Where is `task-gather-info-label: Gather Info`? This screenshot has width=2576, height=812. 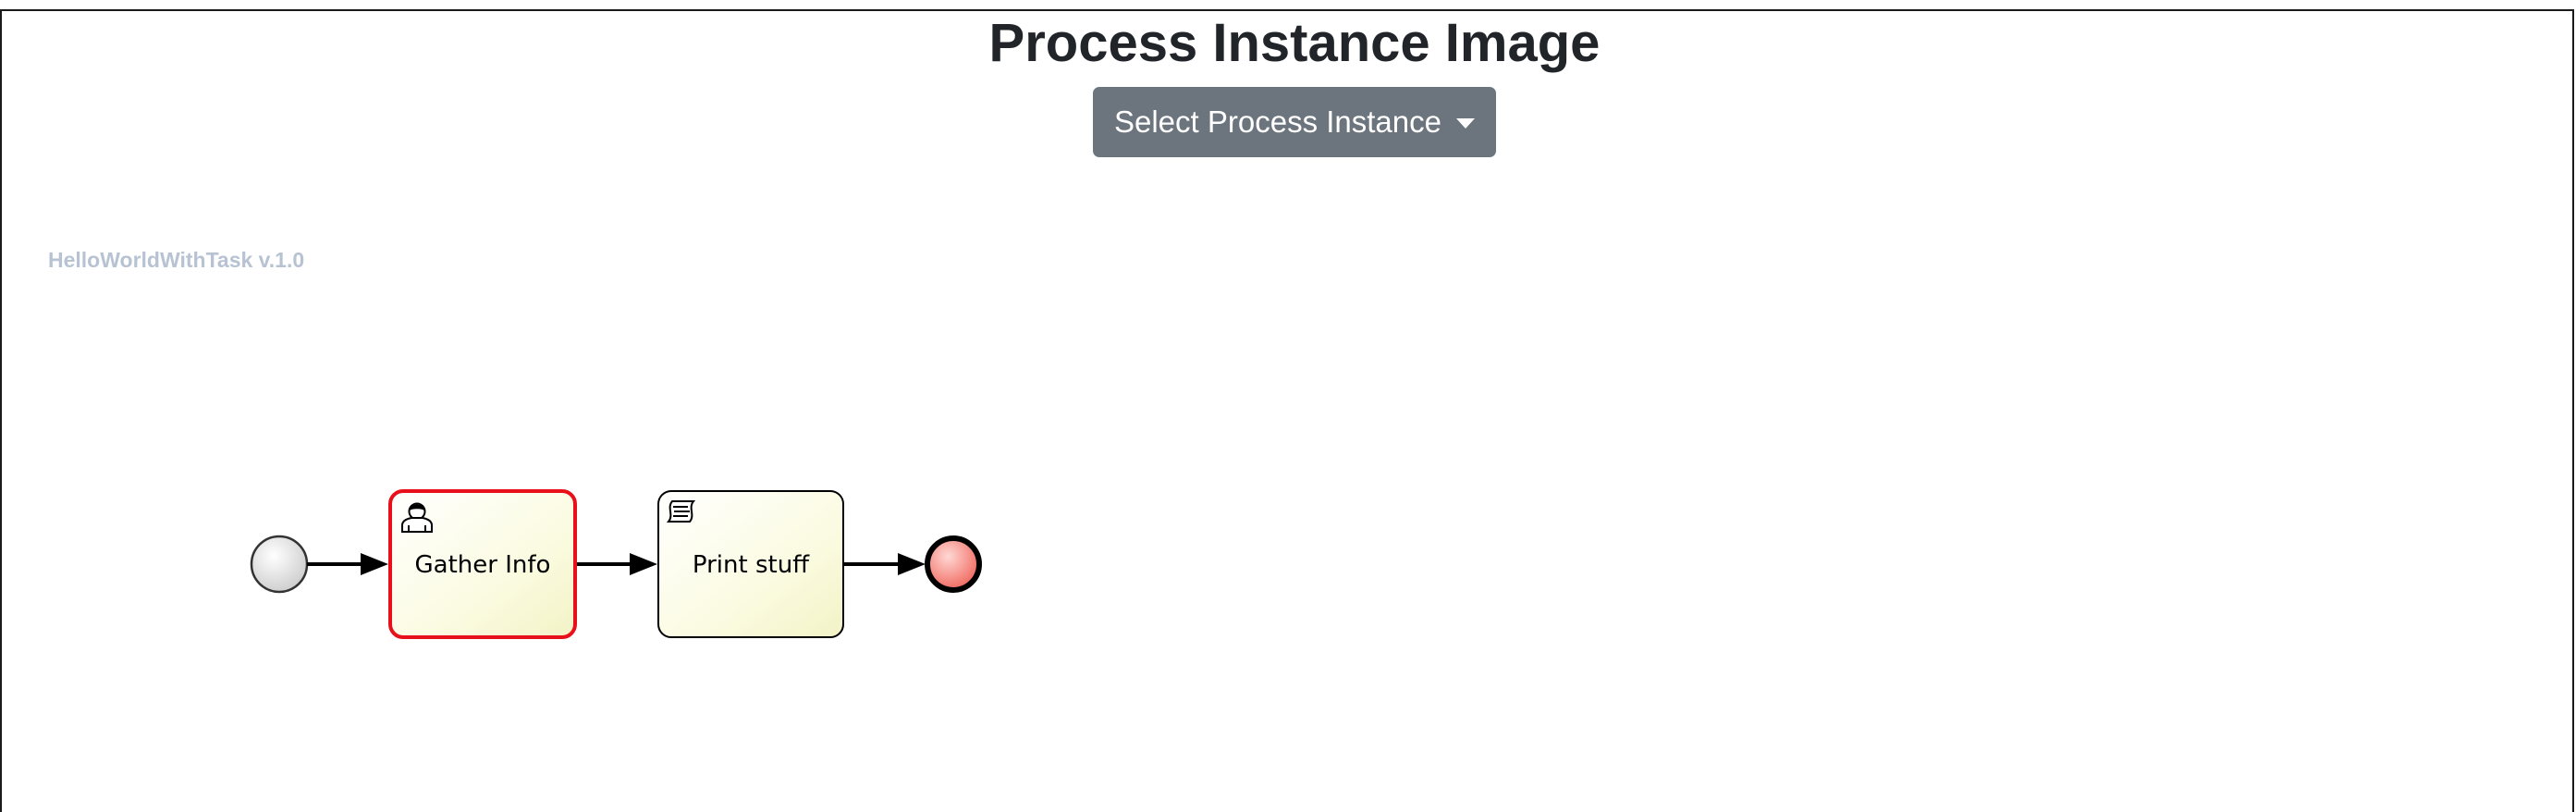 task-gather-info-label: Gather Info is located at coordinates (483, 565).